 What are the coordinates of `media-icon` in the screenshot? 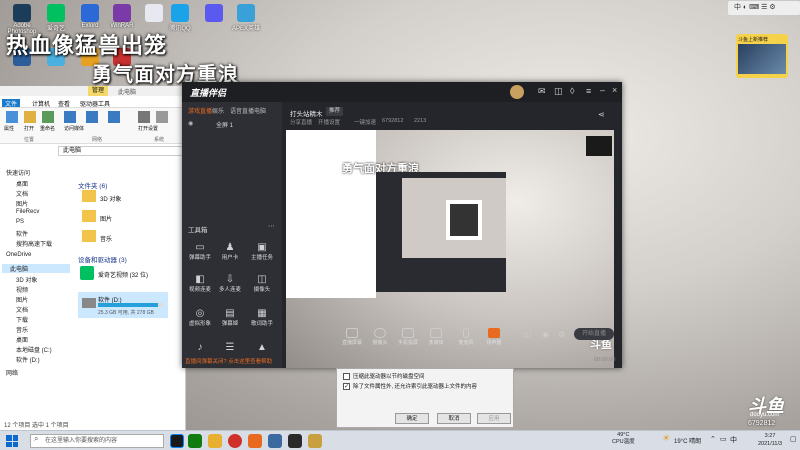 It's located at (70, 117).